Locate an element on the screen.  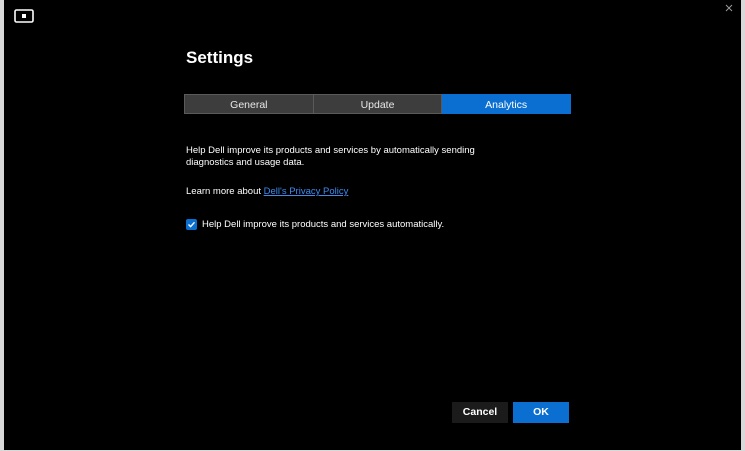
monitor-icon is located at coordinates (24, 16).